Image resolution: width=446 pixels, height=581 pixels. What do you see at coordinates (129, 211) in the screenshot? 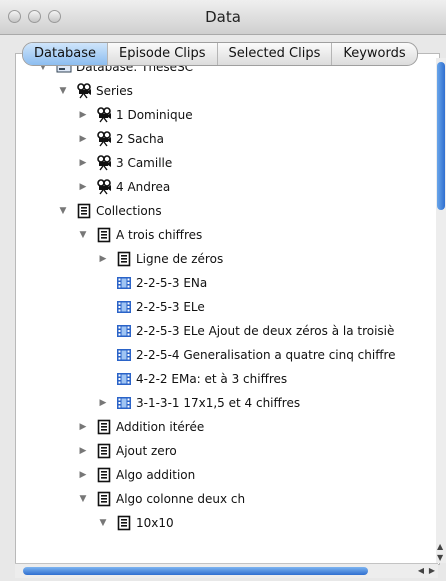
I see `tree-row-label: Collections` at bounding box center [129, 211].